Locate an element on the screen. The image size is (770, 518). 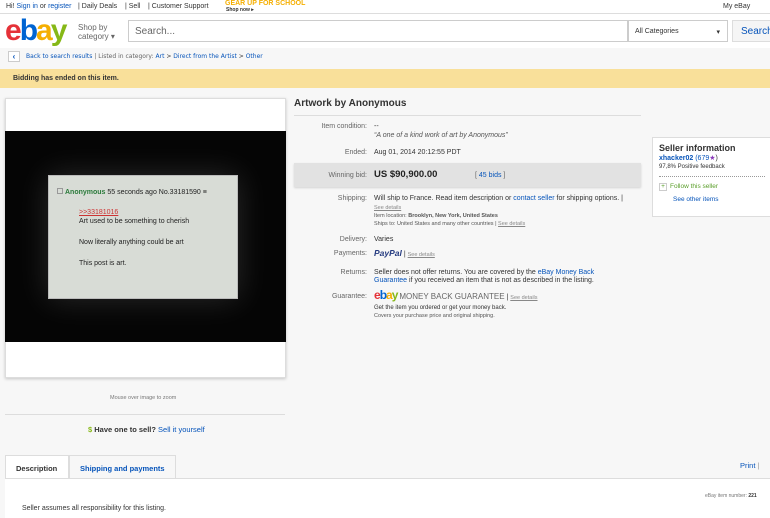
follow-seller-link: + Follow this seller is located at coordinates (712, 187).